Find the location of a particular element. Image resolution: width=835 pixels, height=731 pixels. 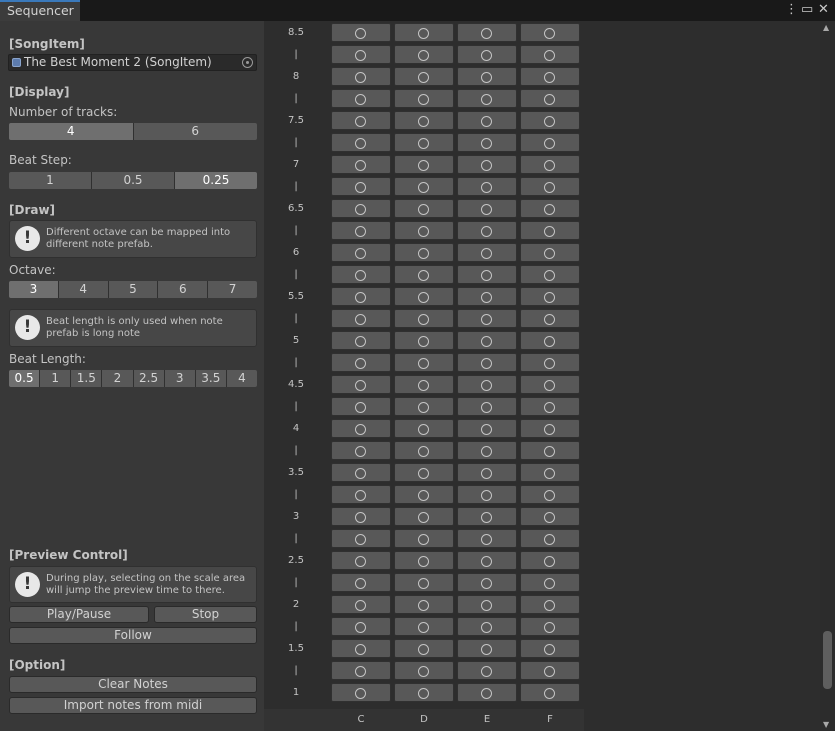

scale-tick-label: 2 is located at coordinates (296, 604).